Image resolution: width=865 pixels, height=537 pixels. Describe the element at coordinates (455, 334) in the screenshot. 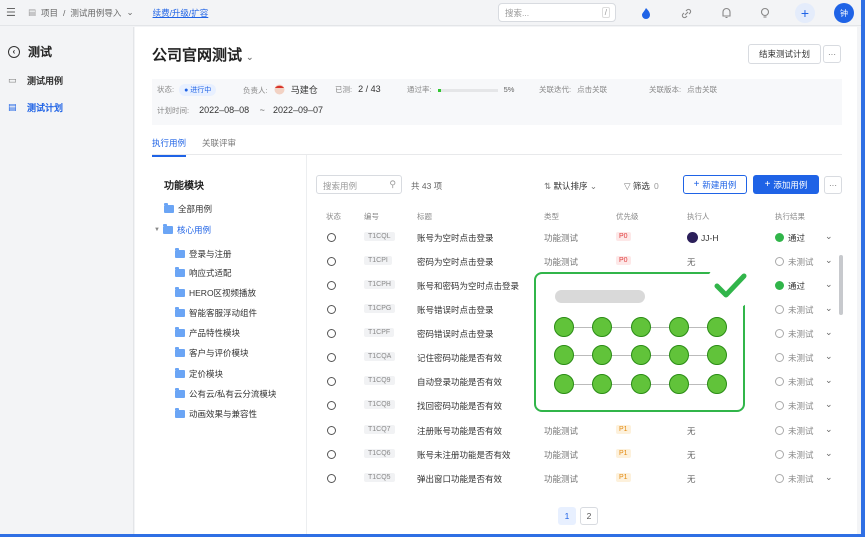

I see `case-title: 密码错误时点击登录` at that location.